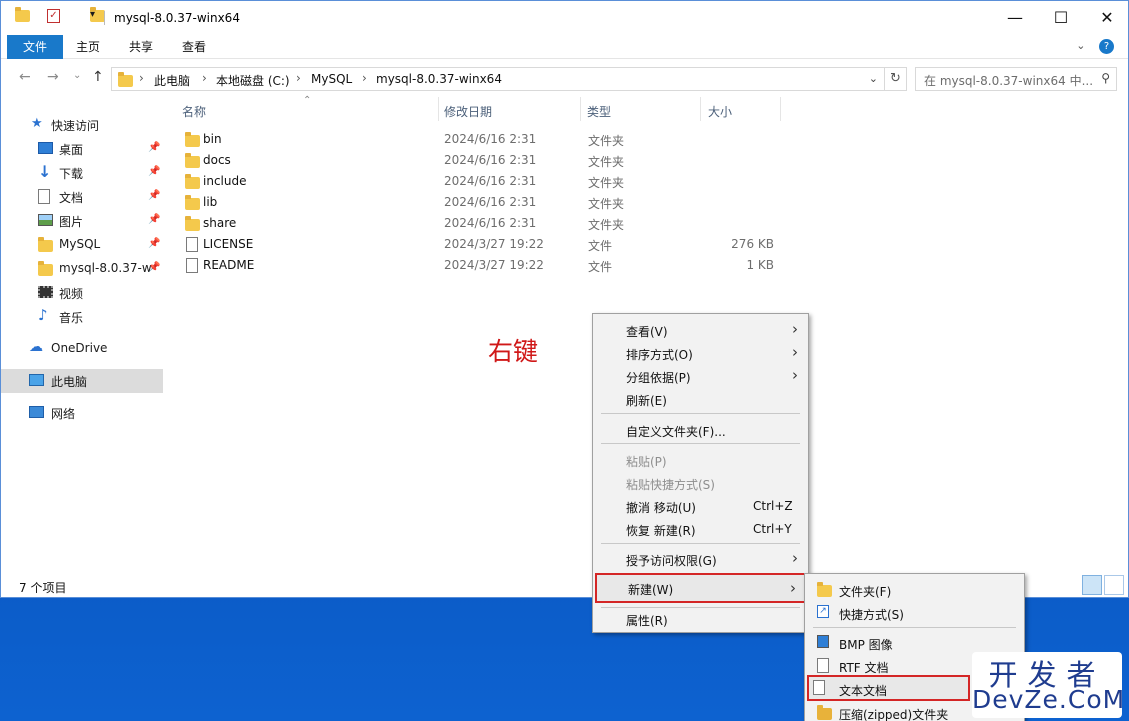  What do you see at coordinates (92, 14) in the screenshot?
I see `quick-access-dropdown-icon: ▾` at bounding box center [92, 14].